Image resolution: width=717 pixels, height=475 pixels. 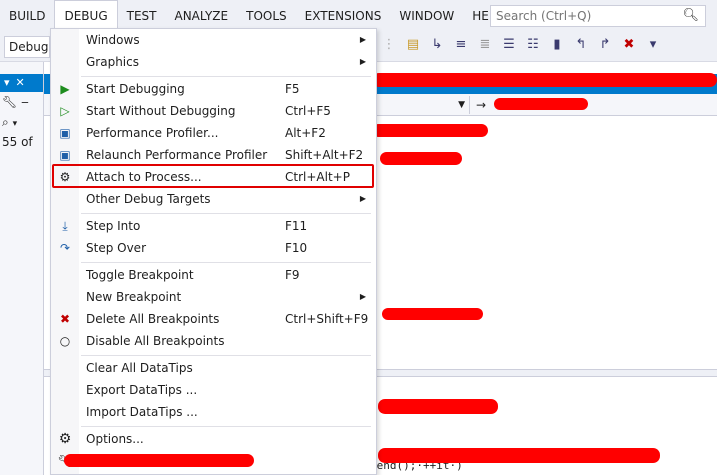 What do you see at coordinates (5, 122) in the screenshot?
I see `pane-search-icon: ⌕` at bounding box center [5, 122].